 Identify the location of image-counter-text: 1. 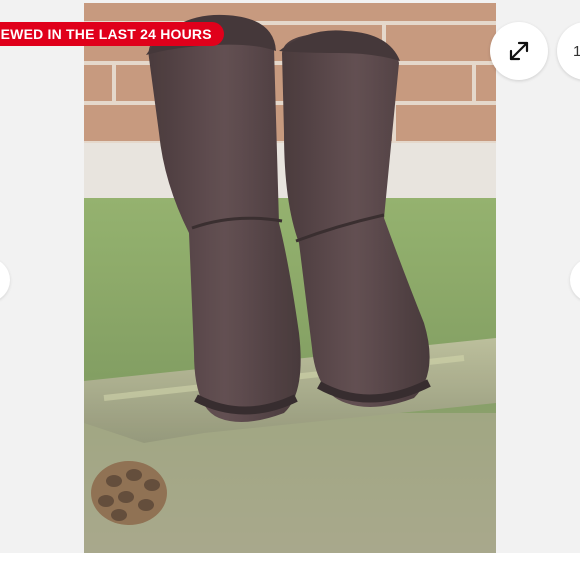
(576, 51).